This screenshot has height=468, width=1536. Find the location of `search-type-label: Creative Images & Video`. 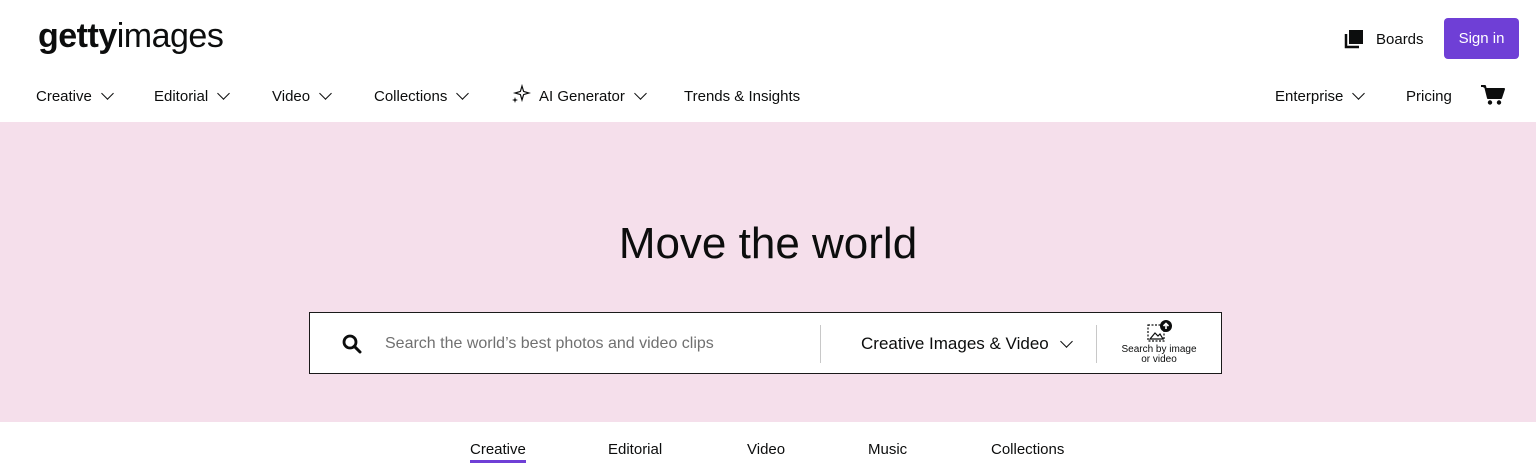

search-type-label: Creative Images & Video is located at coordinates (955, 343).